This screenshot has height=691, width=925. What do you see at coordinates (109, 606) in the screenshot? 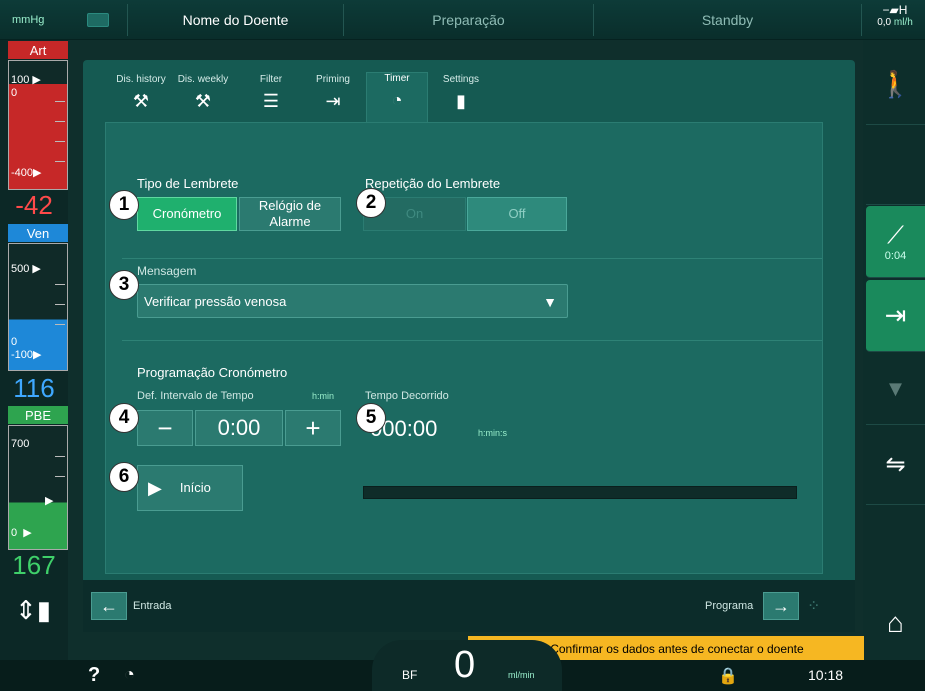
I see `back-arrow-icon: ←` at bounding box center [109, 606].